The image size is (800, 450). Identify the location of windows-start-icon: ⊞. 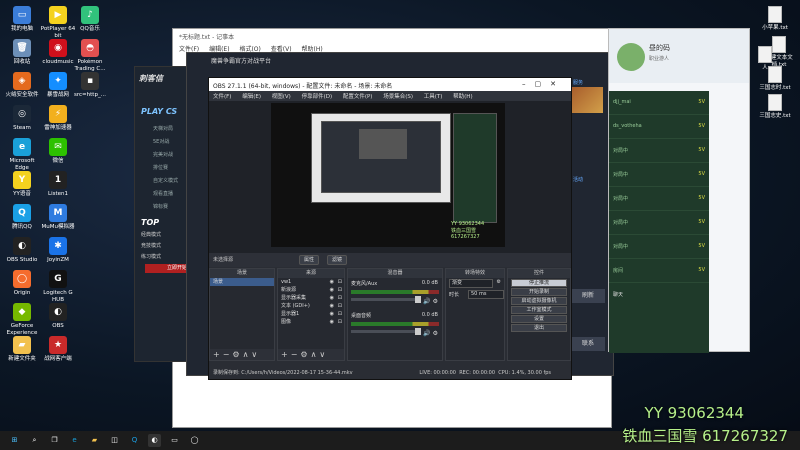
(14, 440).